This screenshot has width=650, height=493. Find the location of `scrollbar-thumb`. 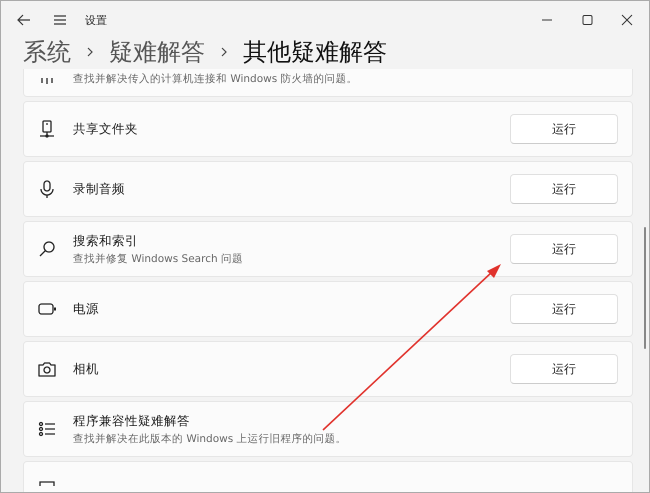

scrollbar-thumb is located at coordinates (645, 288).